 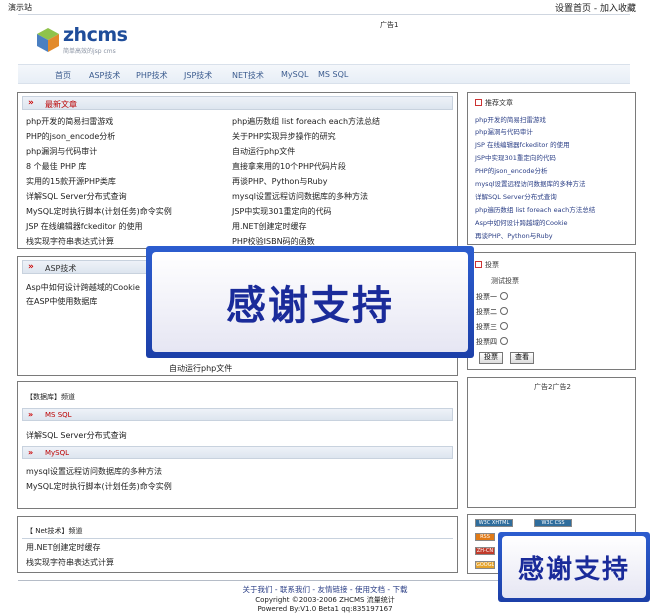 I want to click on nav-jsp: JSP技术, so click(x=198, y=75).